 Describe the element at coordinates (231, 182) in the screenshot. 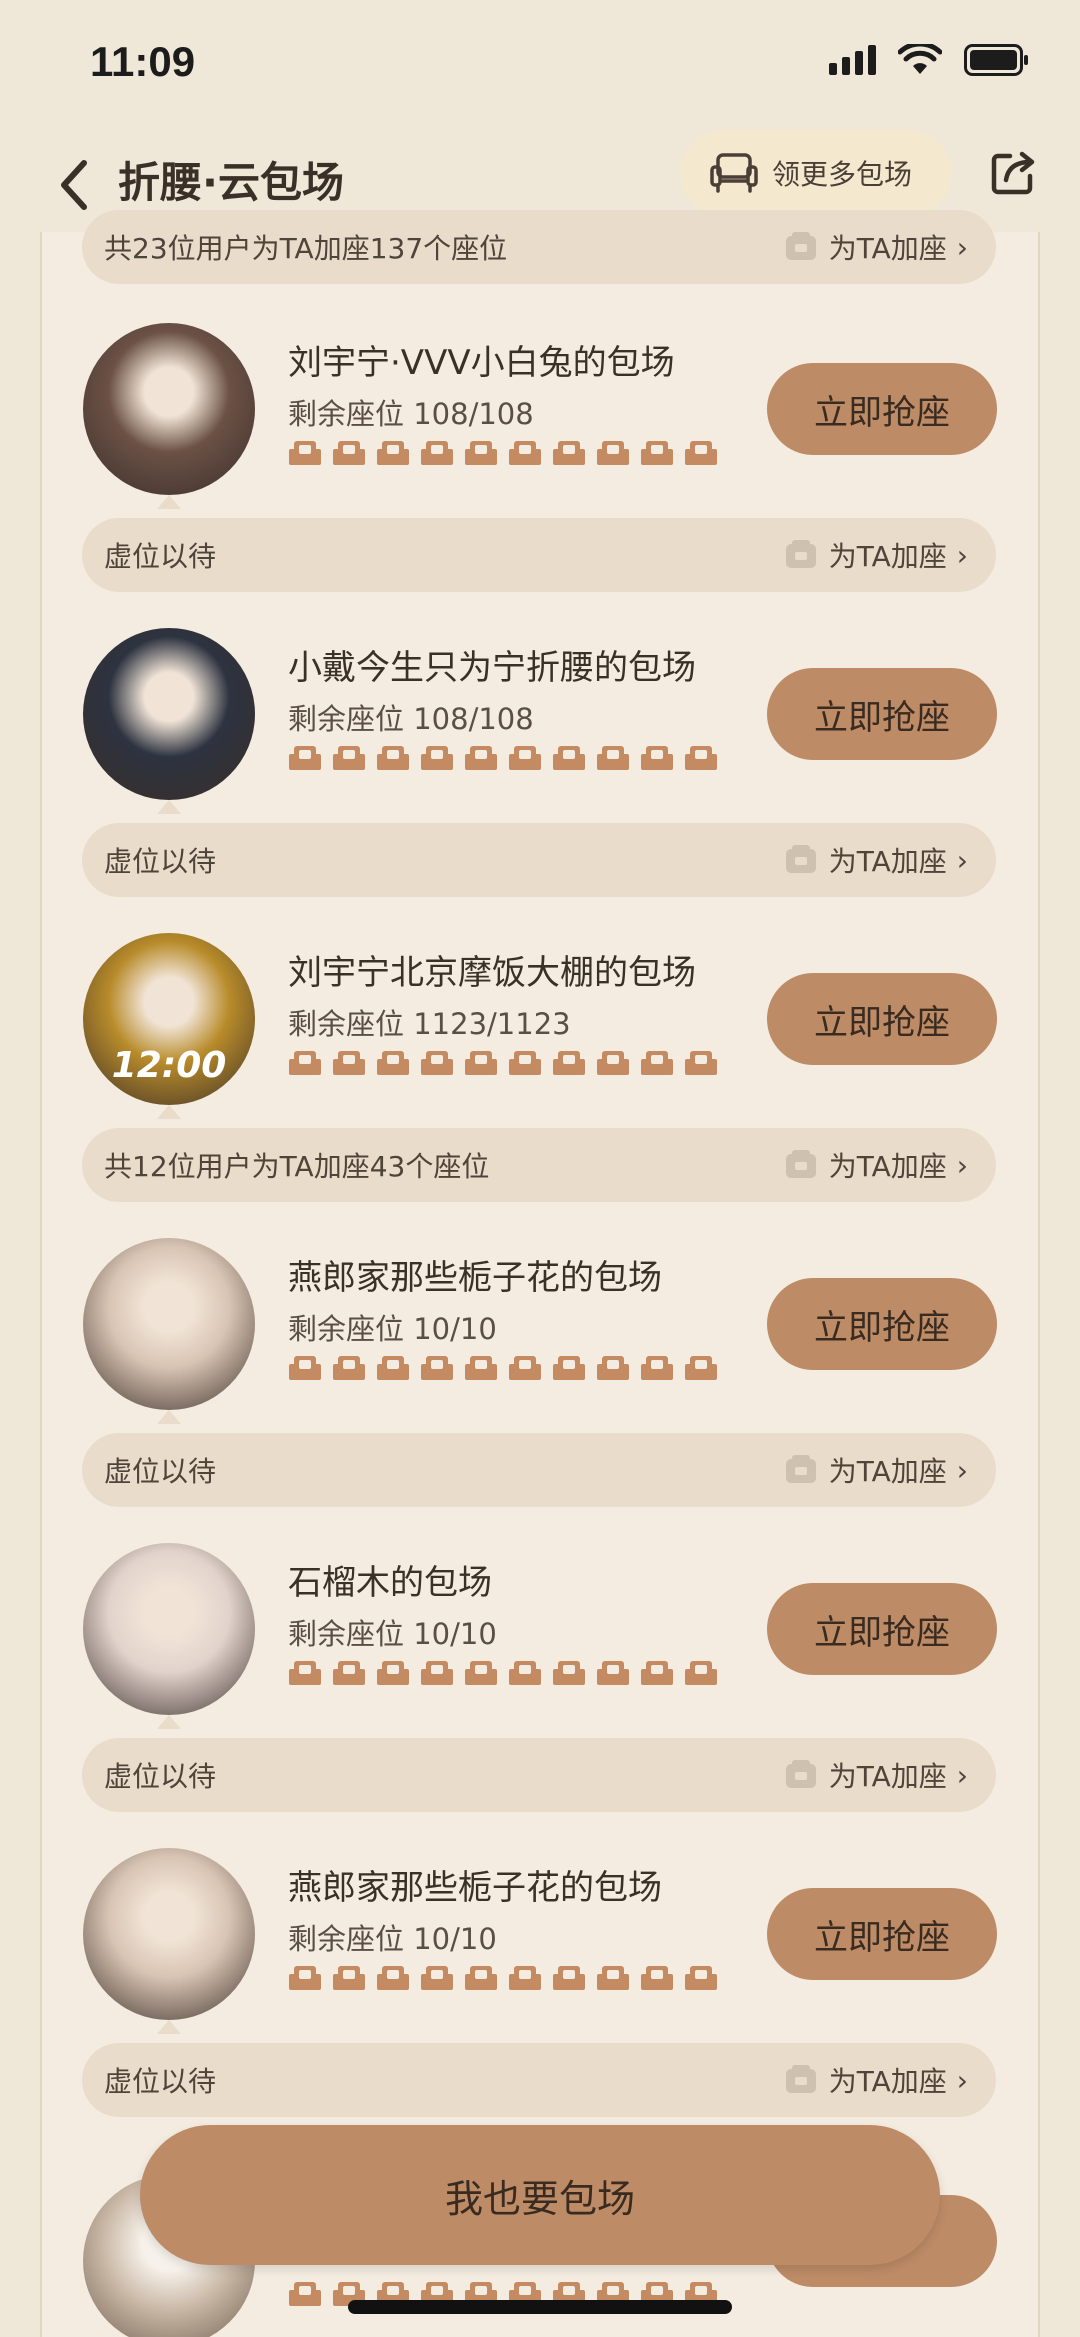

I see `page-title: 折腰·云包场` at that location.